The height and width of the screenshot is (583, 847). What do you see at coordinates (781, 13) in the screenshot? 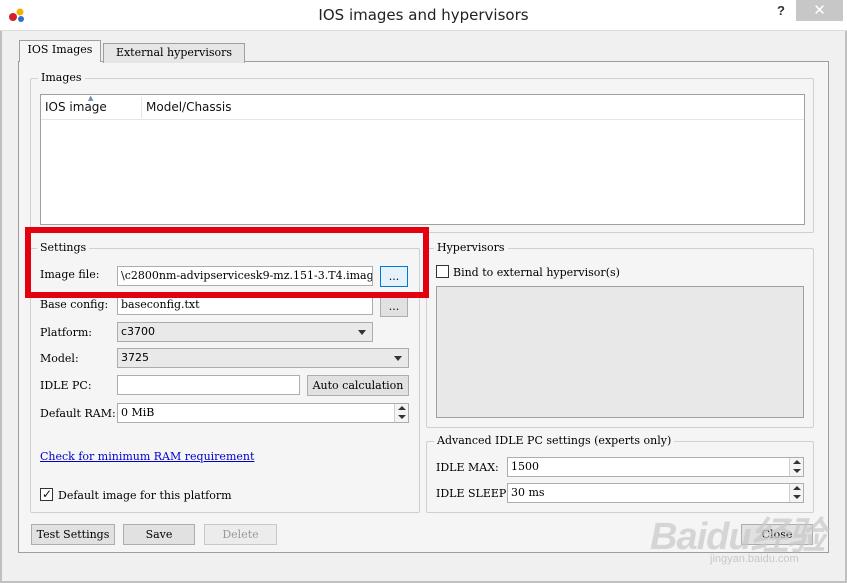
I see `help-button: ?` at bounding box center [781, 13].